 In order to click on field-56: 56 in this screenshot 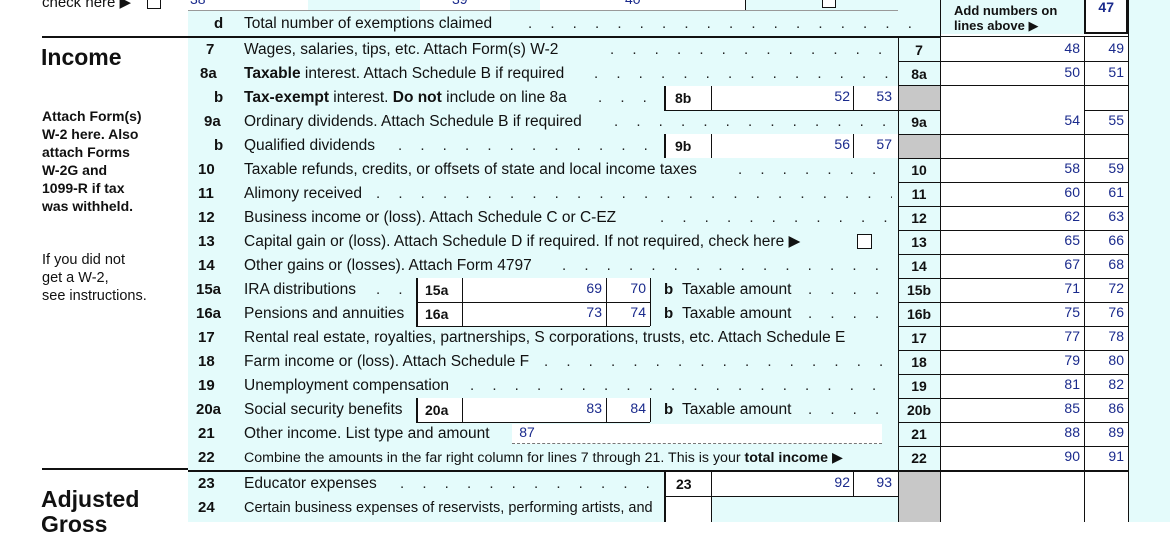, I will do `click(825, 144)`.